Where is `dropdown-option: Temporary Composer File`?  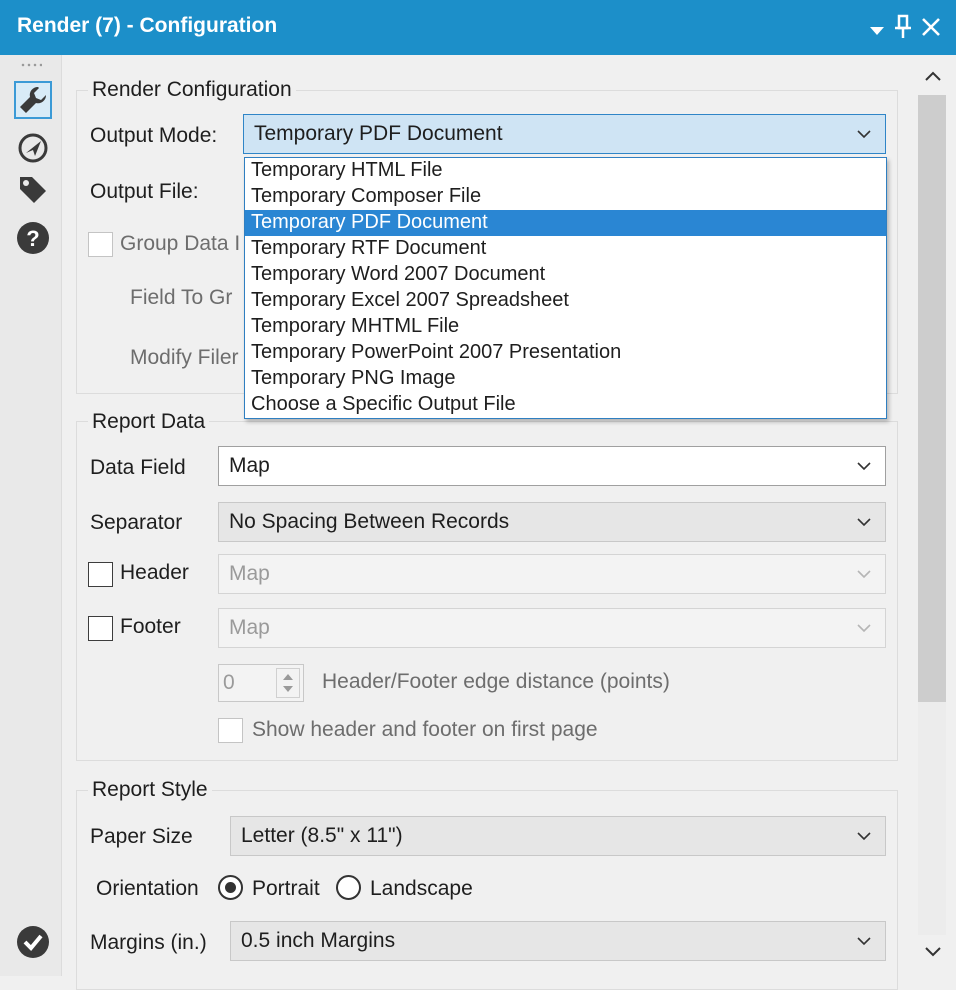 dropdown-option: Temporary Composer File is located at coordinates (565, 197).